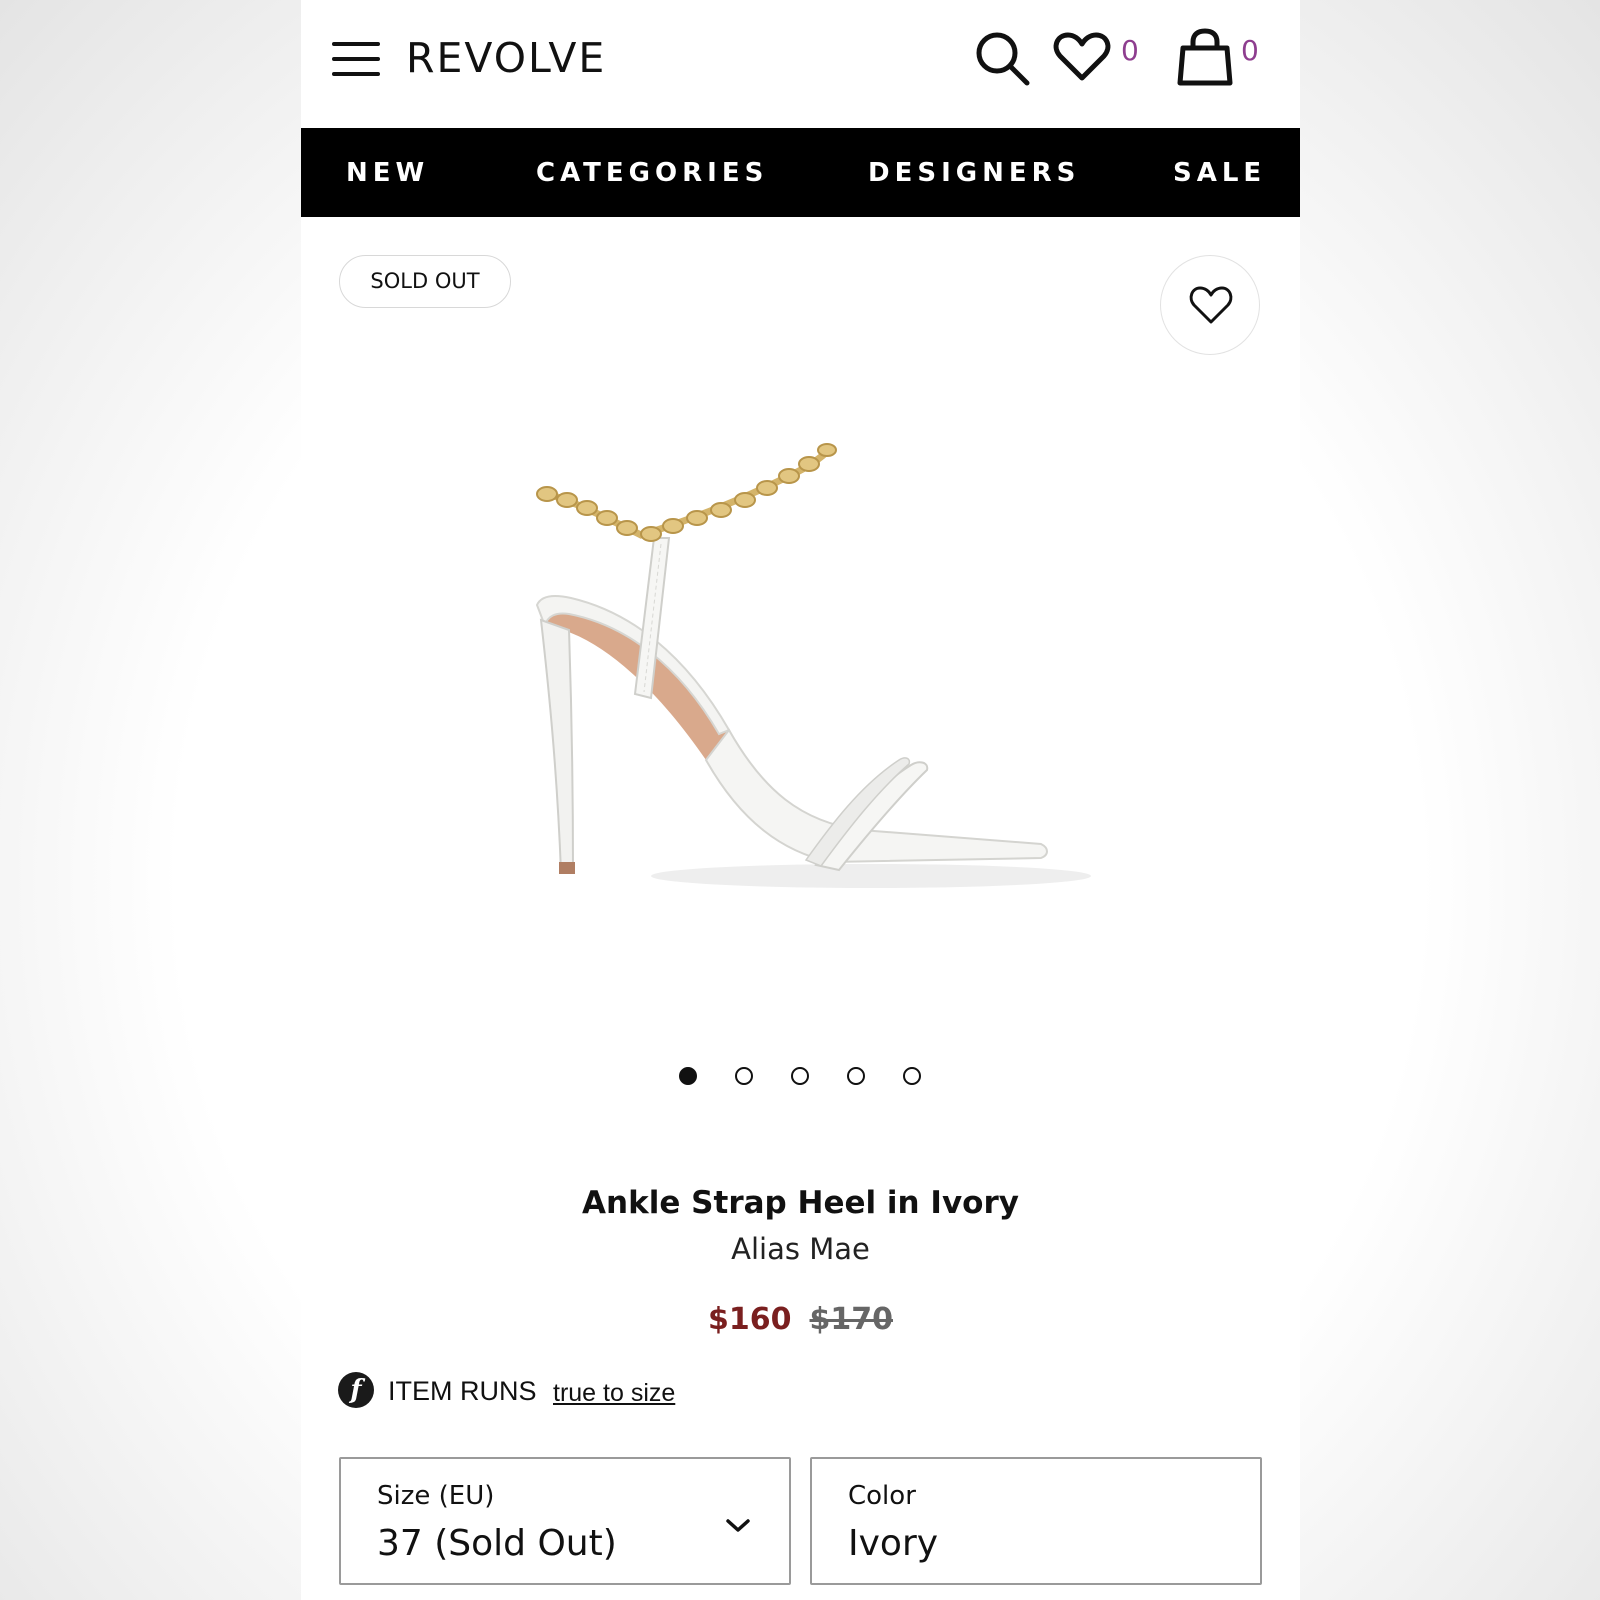 This screenshot has width=1600, height=1600. I want to click on nav-item-designers: DESIGNERS, so click(974, 173).